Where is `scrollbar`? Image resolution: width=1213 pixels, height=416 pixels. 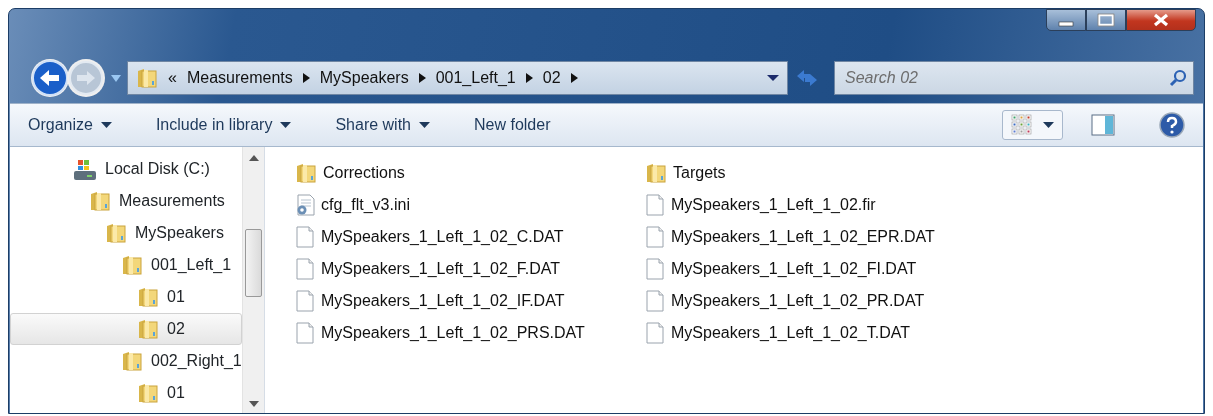
scrollbar is located at coordinates (253, 280).